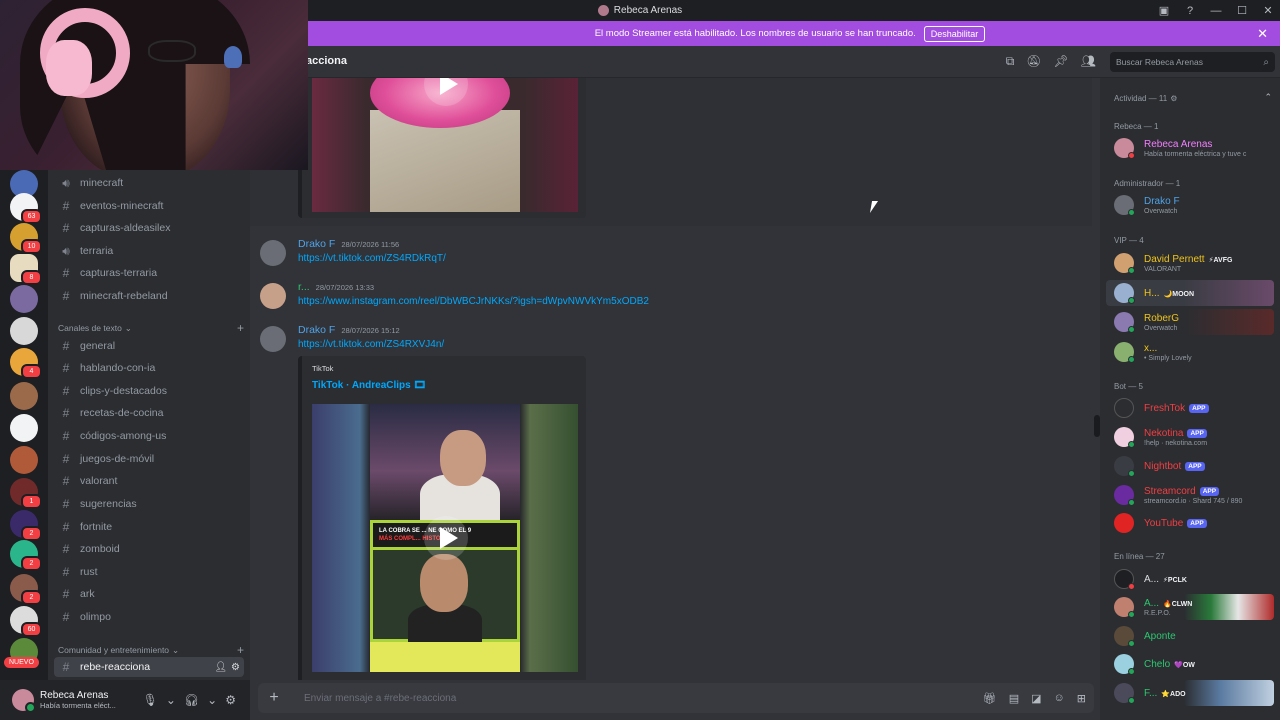 The width and height of the screenshot is (1280, 720). Describe the element at coordinates (191, 700) in the screenshot. I see `headphones-icon: 🎧︎` at that location.